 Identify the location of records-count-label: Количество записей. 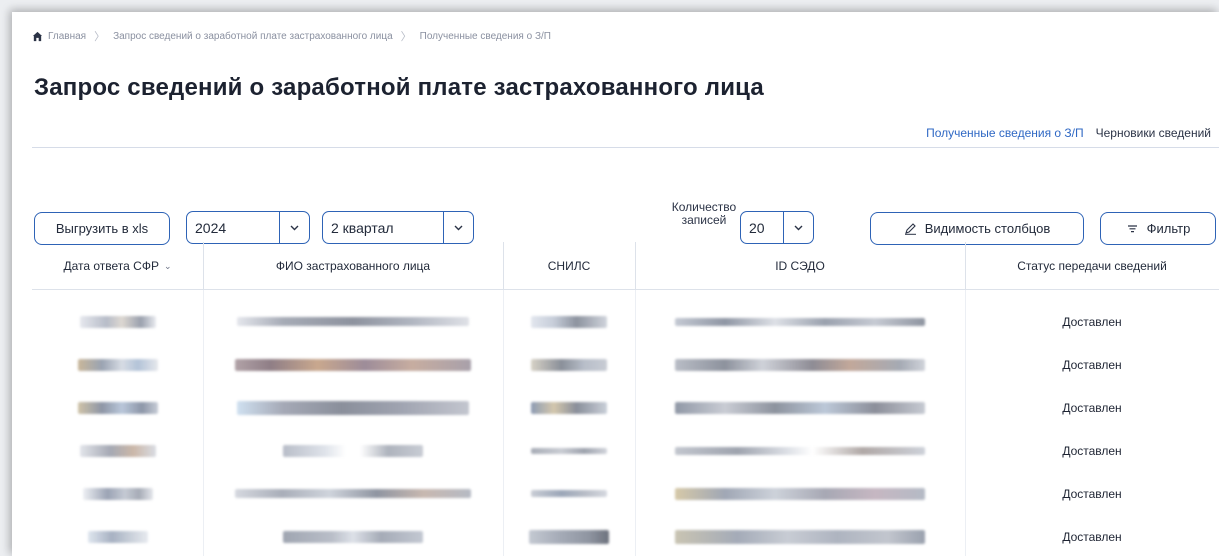
(704, 214).